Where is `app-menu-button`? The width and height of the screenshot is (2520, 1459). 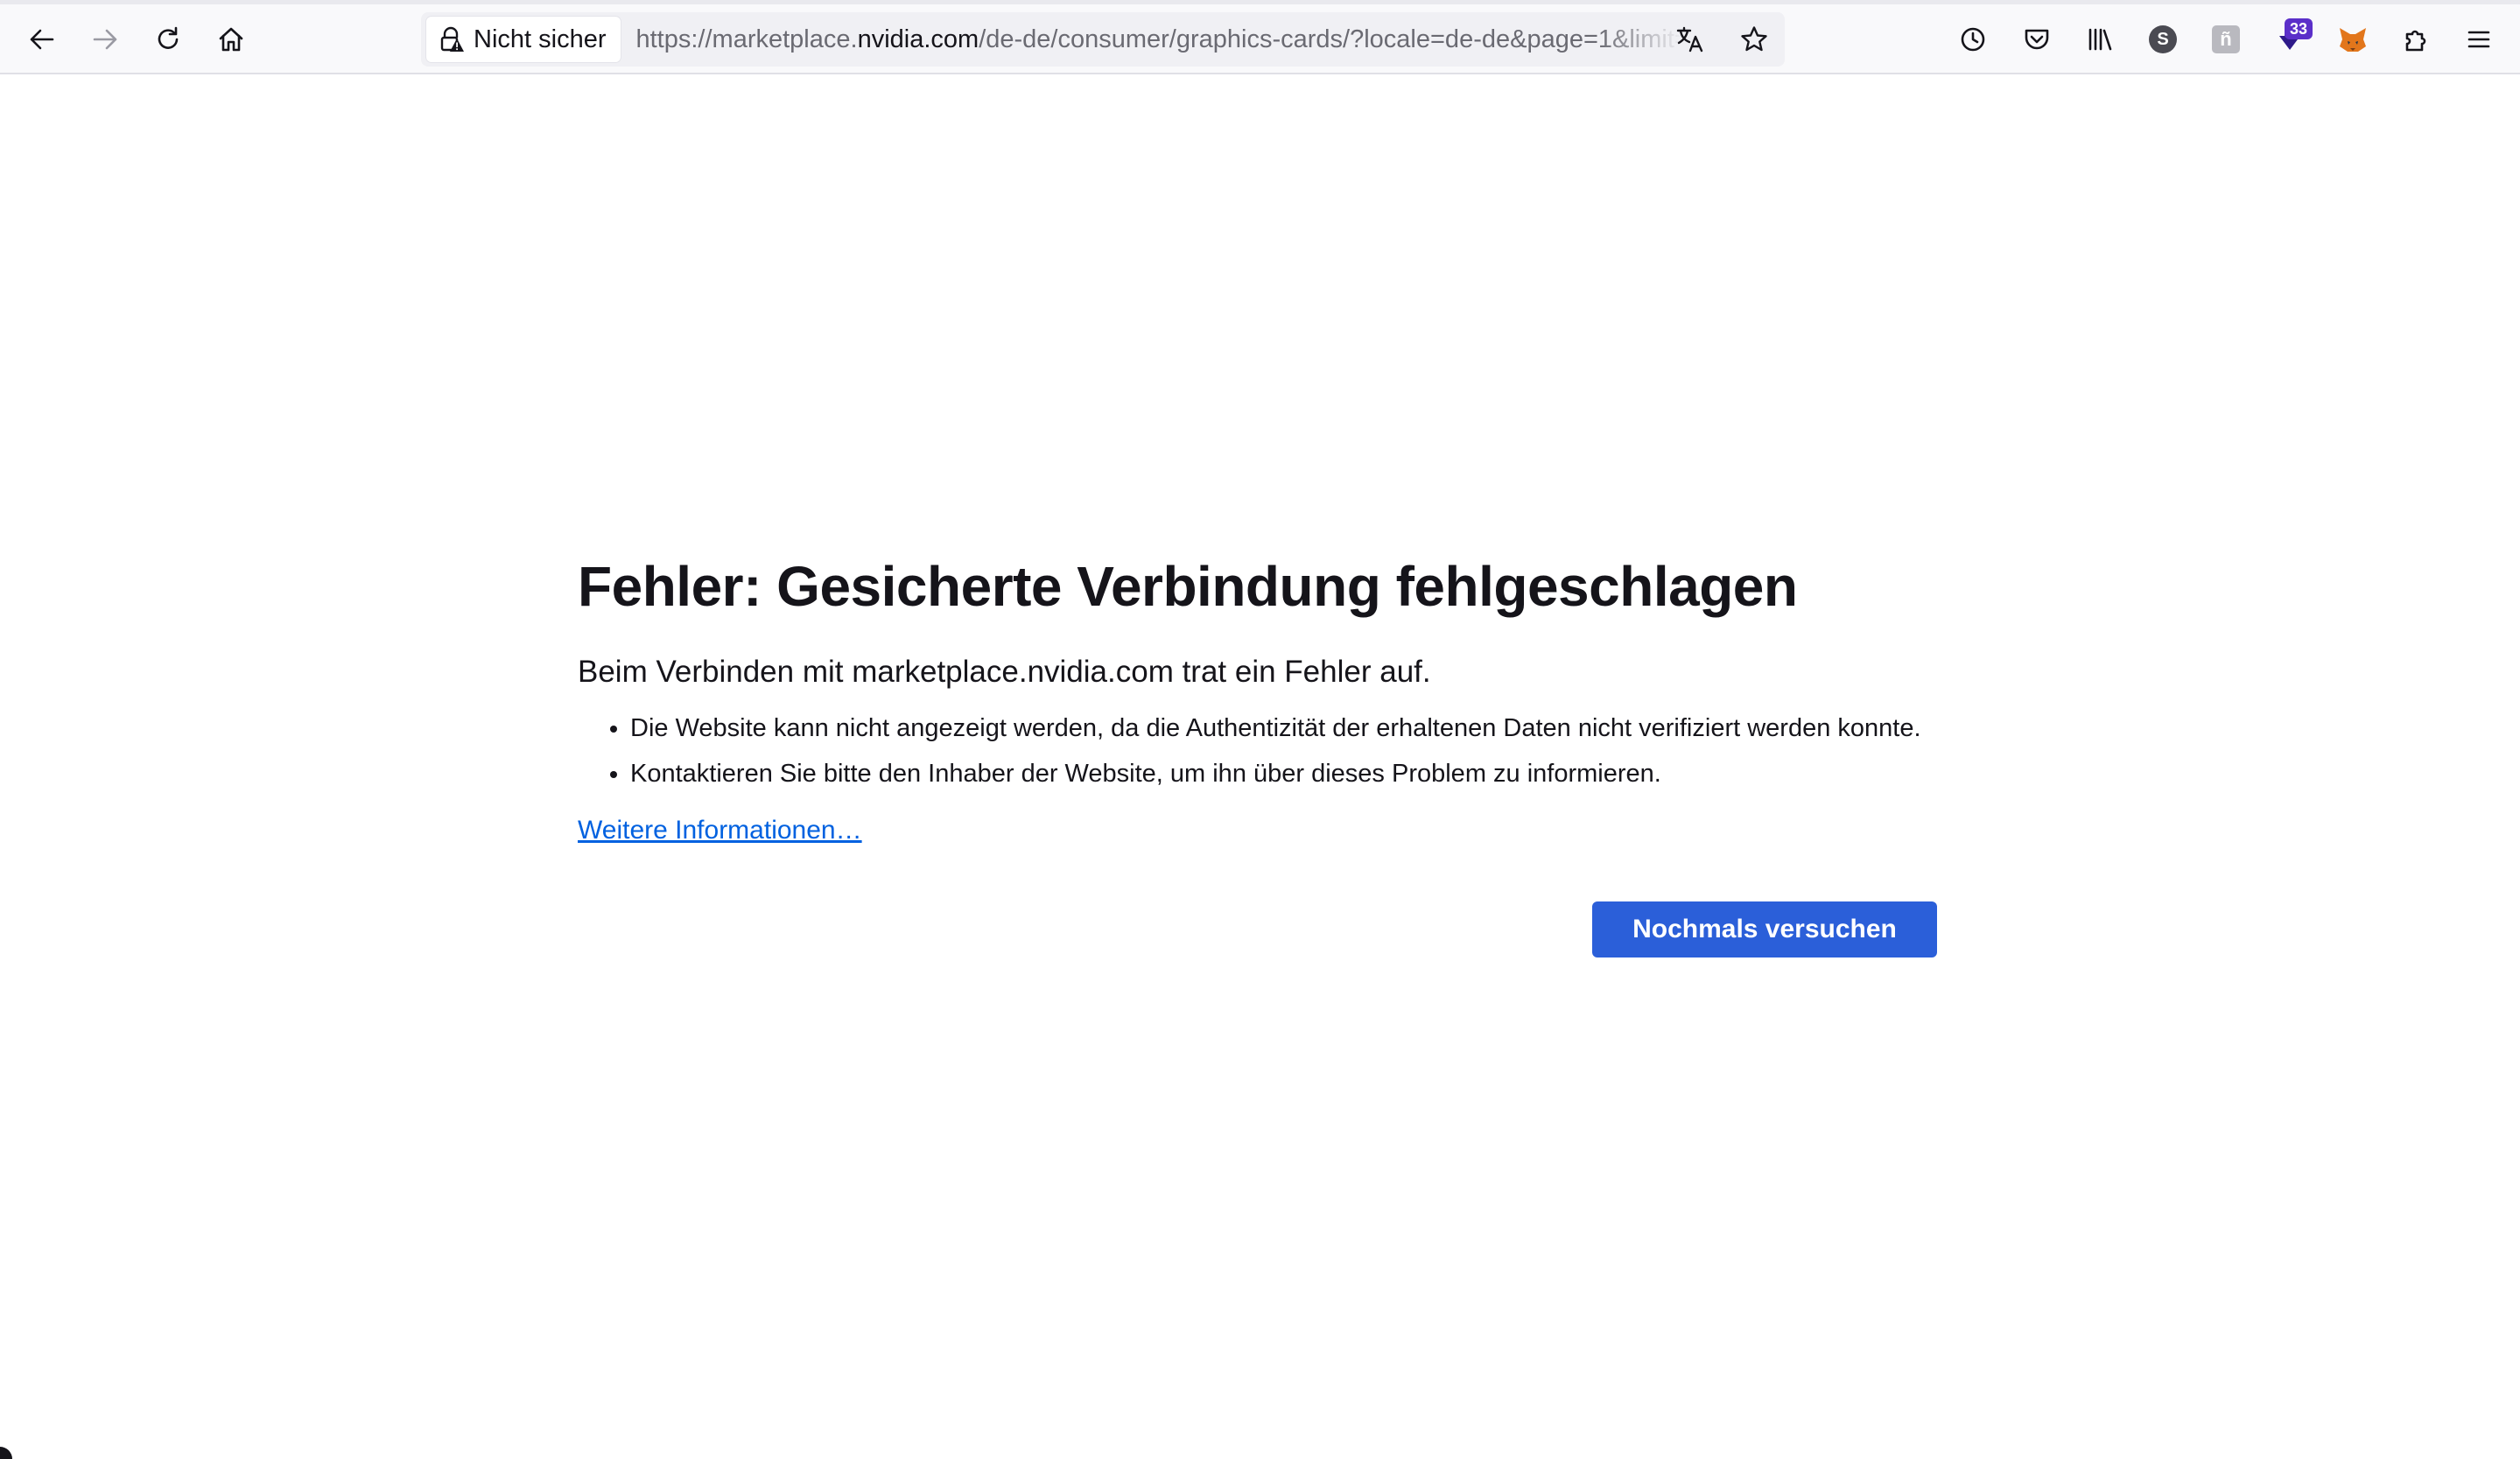
app-menu-button is located at coordinates (2478, 39).